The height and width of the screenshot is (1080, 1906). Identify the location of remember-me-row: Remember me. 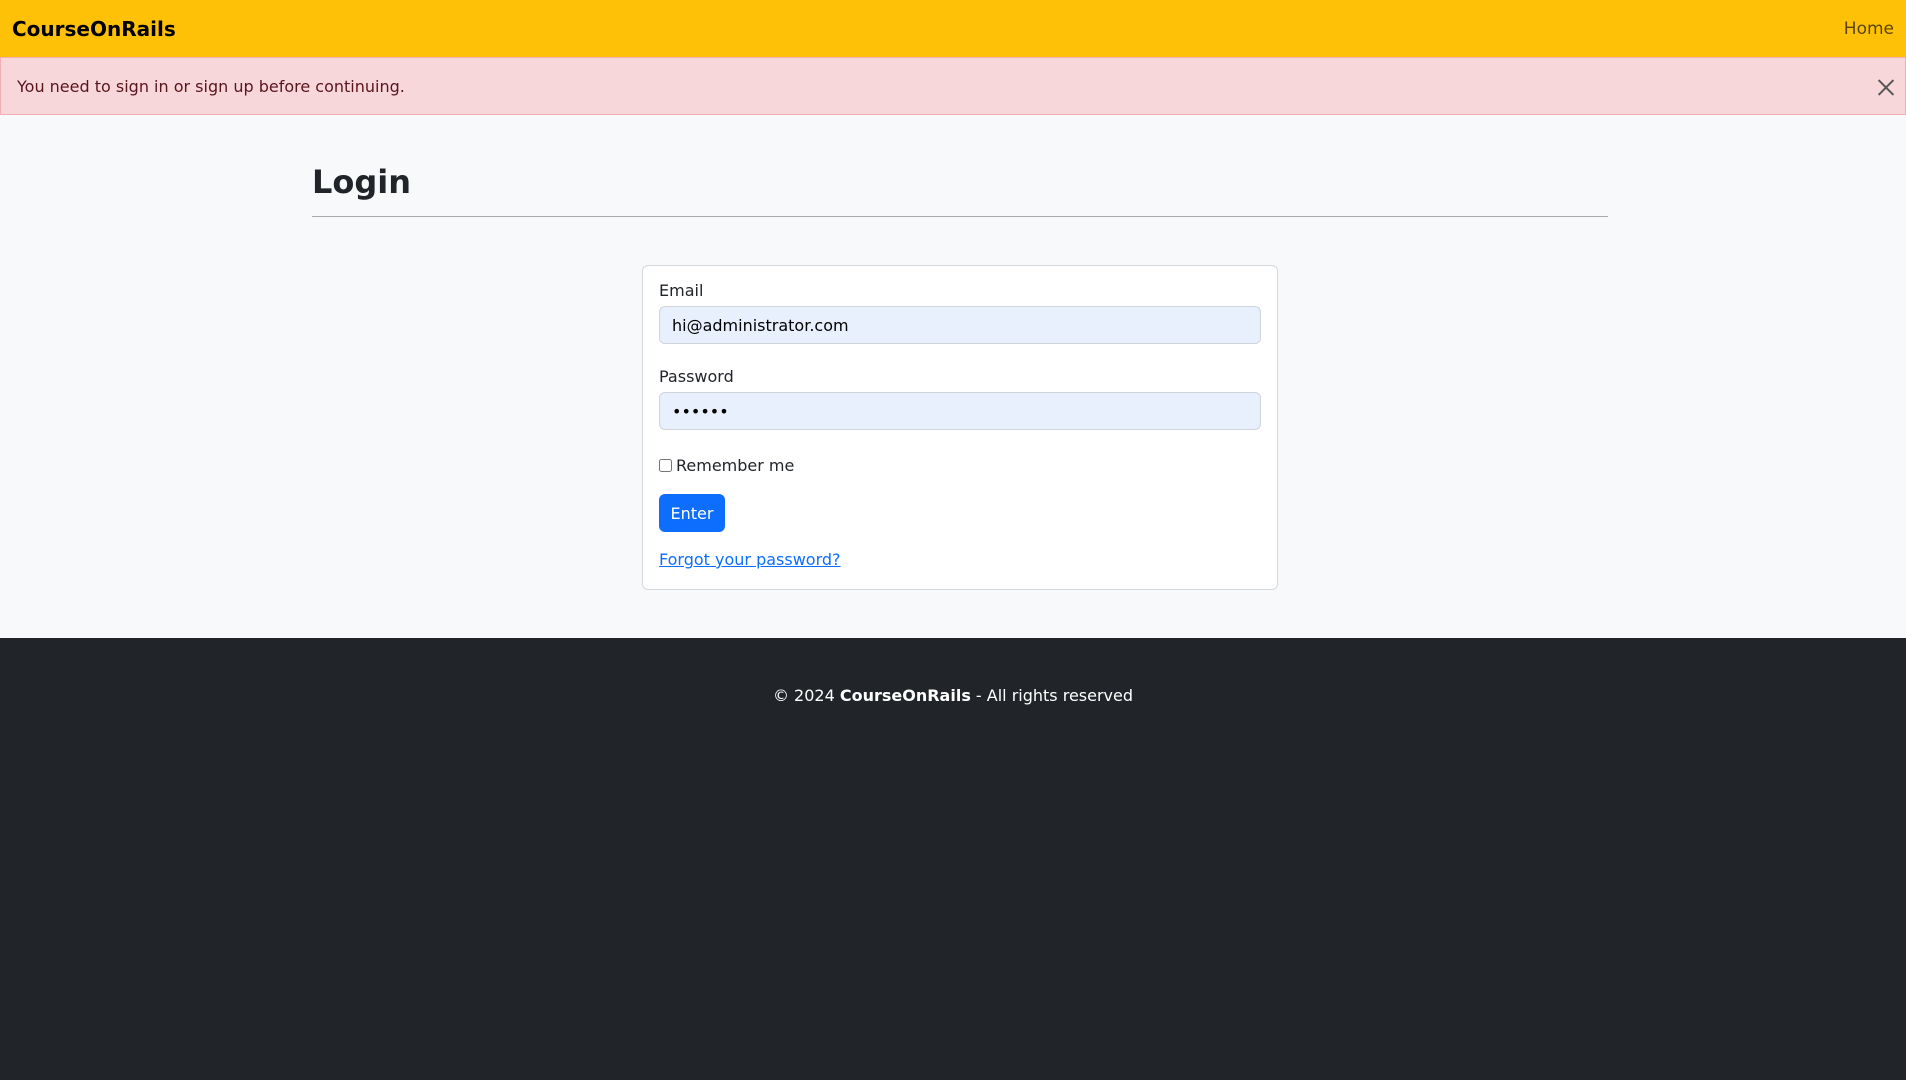
(726, 465).